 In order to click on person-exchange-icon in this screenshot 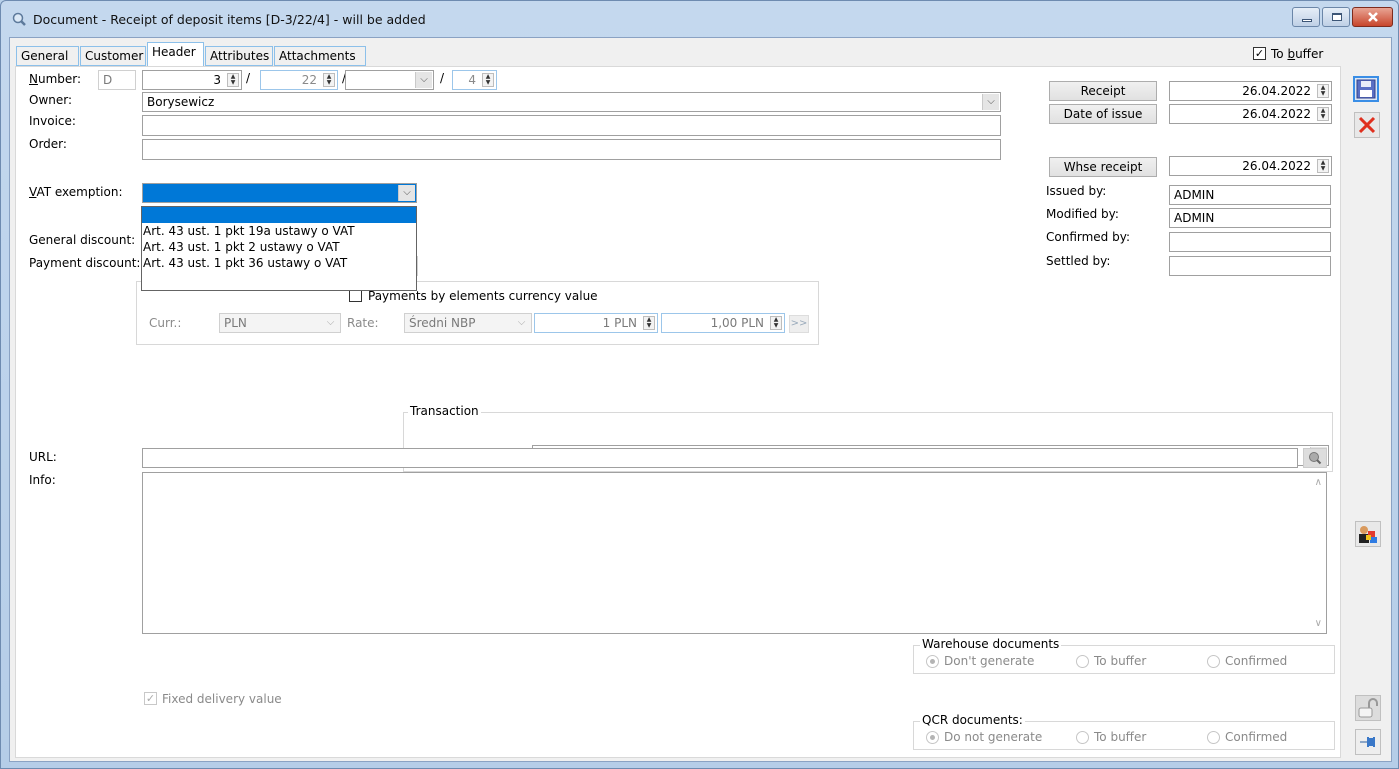, I will do `click(1368, 534)`.